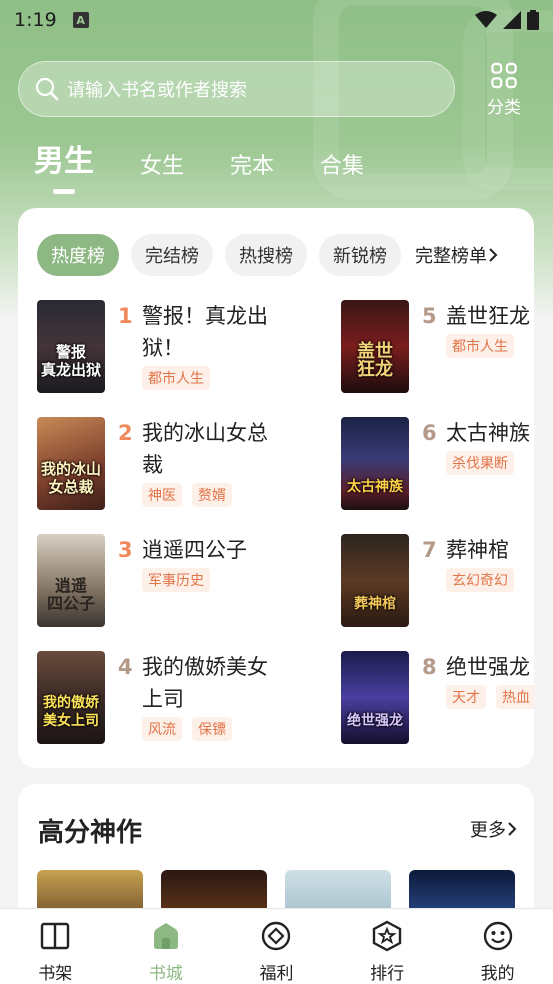  What do you see at coordinates (512, 20) in the screenshot?
I see `signal-icon` at bounding box center [512, 20].